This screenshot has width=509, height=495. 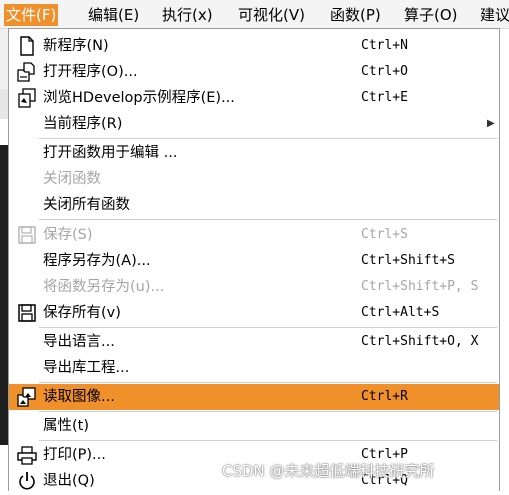 I want to click on menu-item-shortcut: Ctrl+N, so click(x=384, y=45).